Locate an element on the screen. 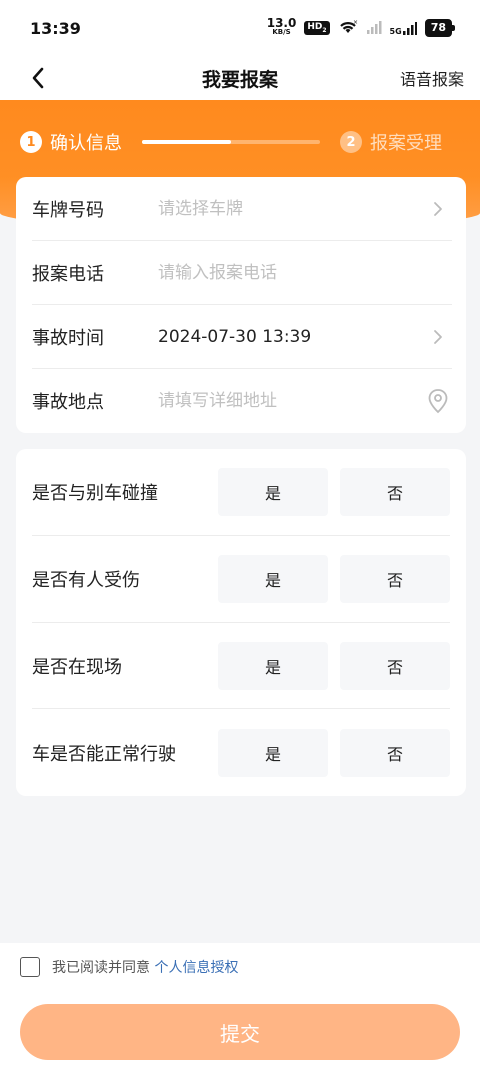 The image size is (480, 1073). battery-icon: 78 is located at coordinates (440, 28).